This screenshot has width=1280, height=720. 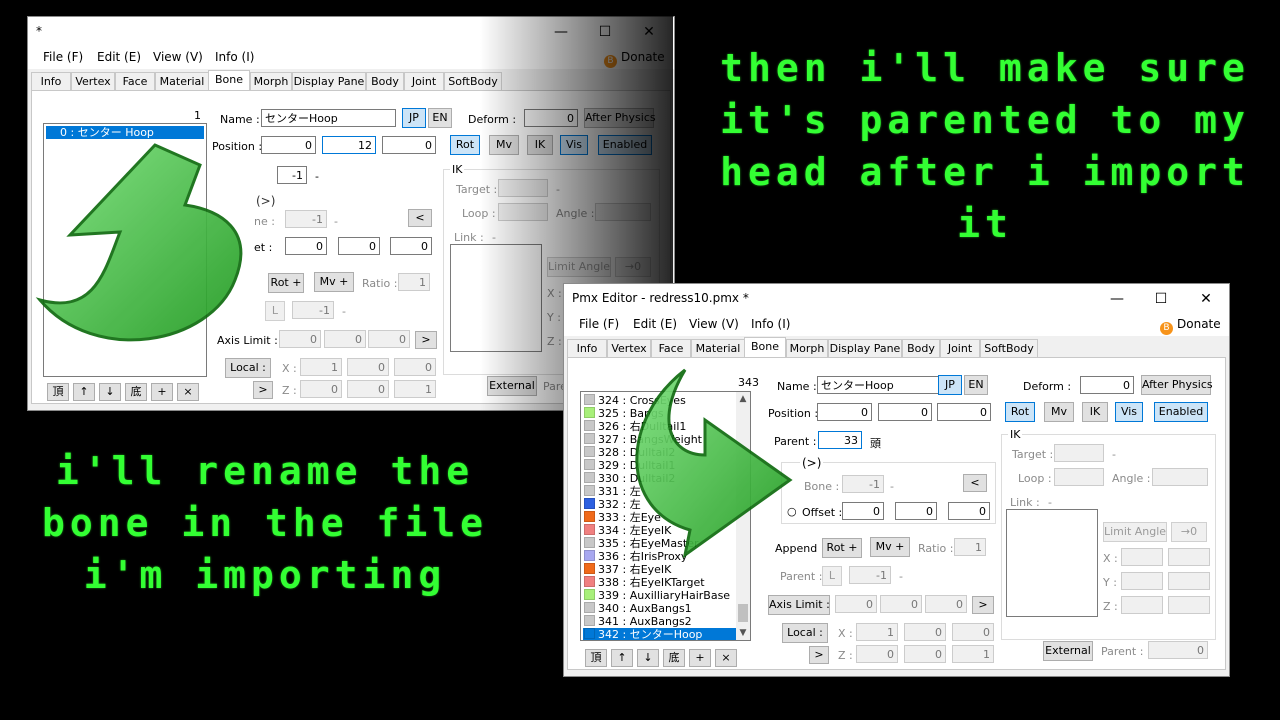 What do you see at coordinates (1095, 412) in the screenshot?
I see `ik-toggle: IK` at bounding box center [1095, 412].